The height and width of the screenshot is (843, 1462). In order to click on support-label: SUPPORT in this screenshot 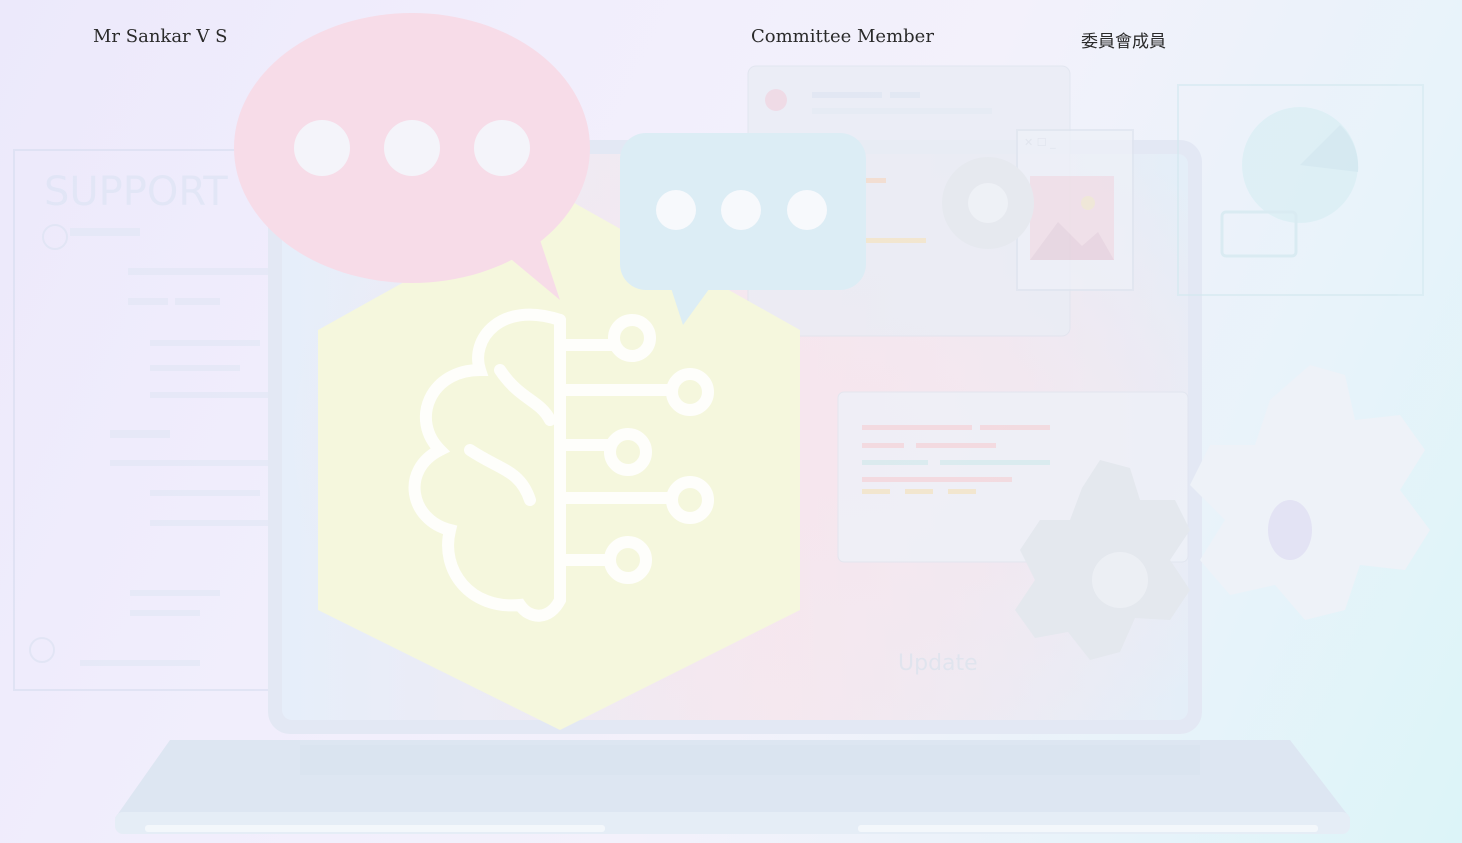, I will do `click(136, 192)`.